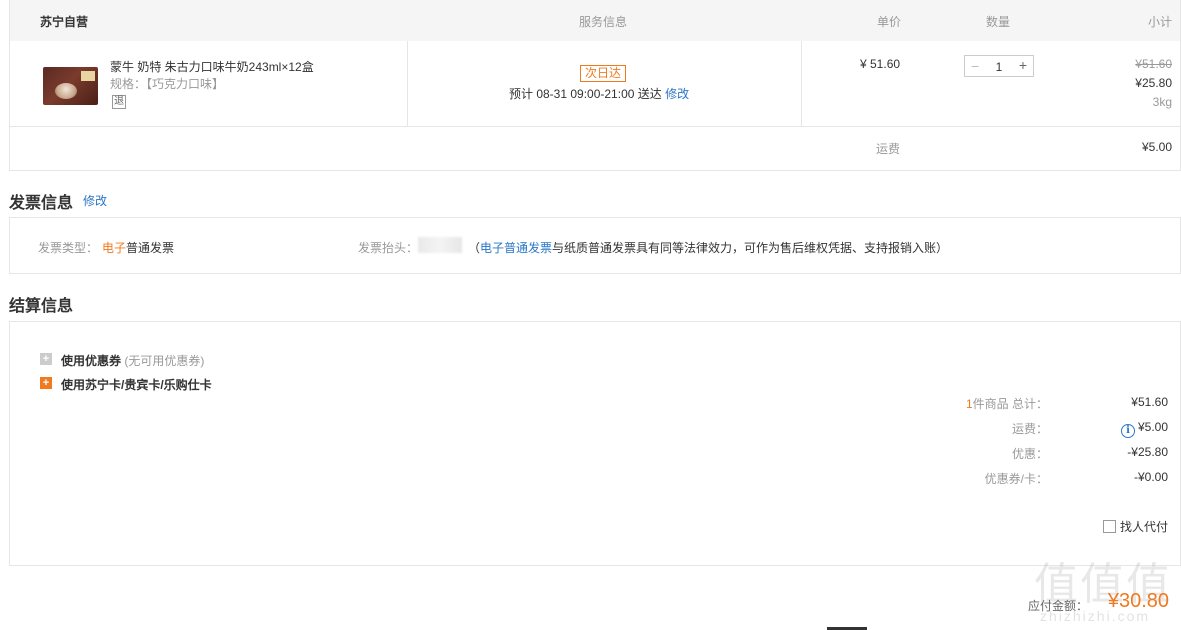 The height and width of the screenshot is (630, 1181). What do you see at coordinates (1095, 616) in the screenshot?
I see `watermark-url: zhizhizhi.com` at bounding box center [1095, 616].